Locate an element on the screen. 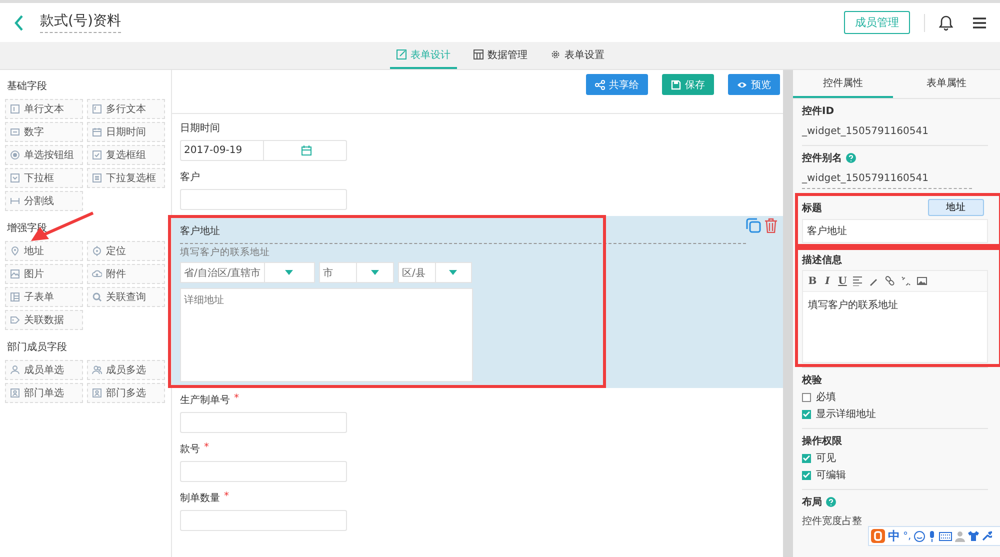 The image size is (1000, 557). tab: 数据管理 is located at coordinates (500, 55).